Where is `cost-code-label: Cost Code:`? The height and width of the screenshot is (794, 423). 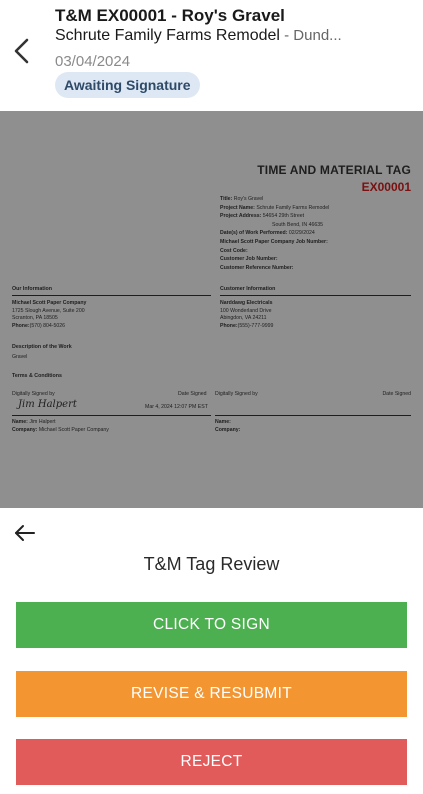
cost-code-label: Cost Code: is located at coordinates (234, 250).